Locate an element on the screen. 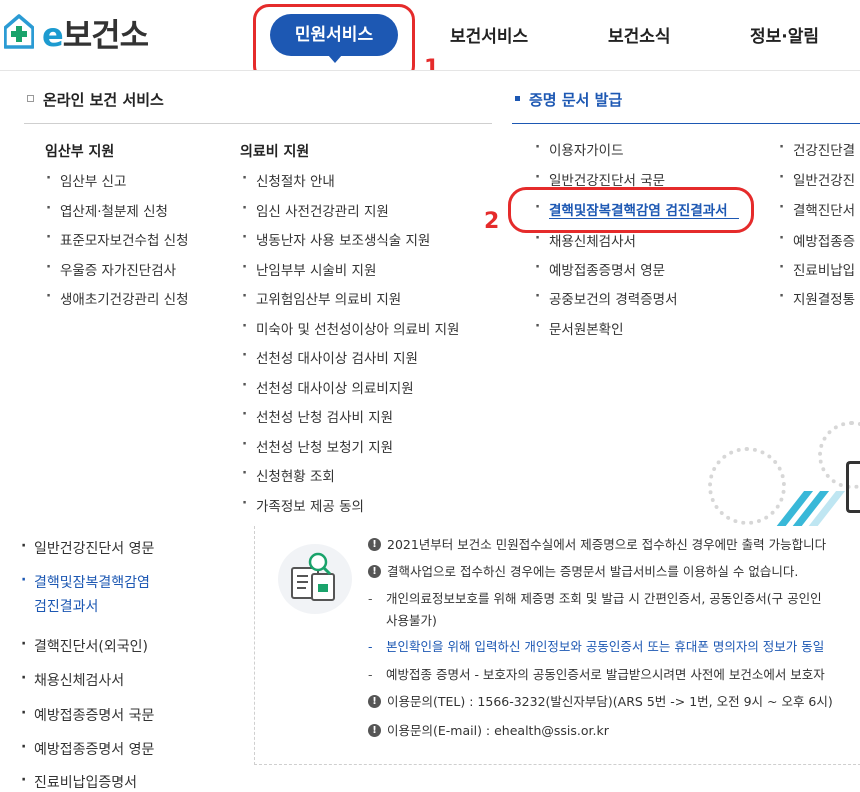 This screenshot has height=792, width=860. nav-health-news: 보건소식 is located at coordinates (639, 34).